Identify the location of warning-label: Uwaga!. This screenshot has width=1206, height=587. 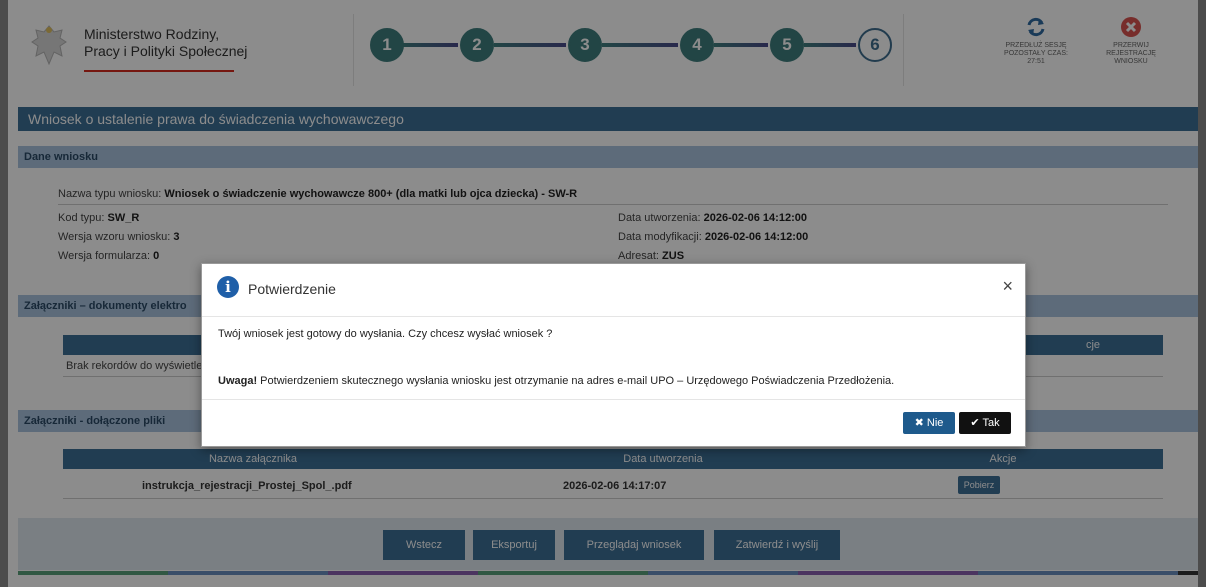
(238, 381).